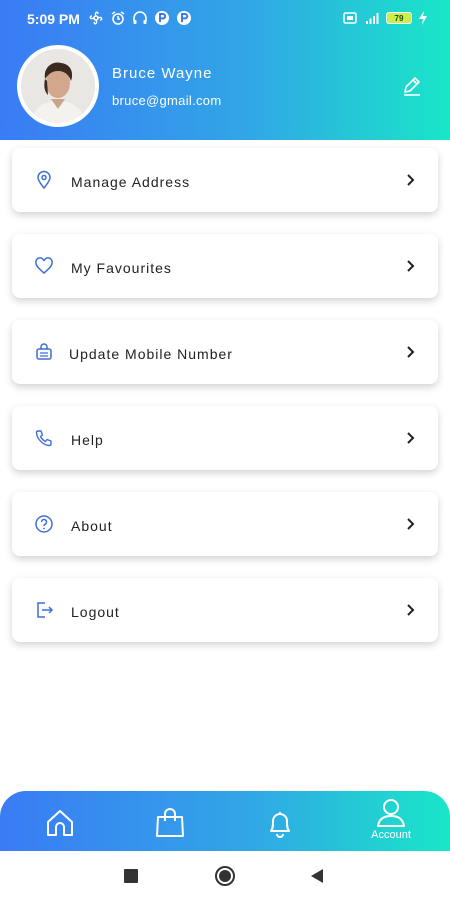 The image size is (450, 900). I want to click on profile-email: bruce@gmail.com, so click(167, 100).